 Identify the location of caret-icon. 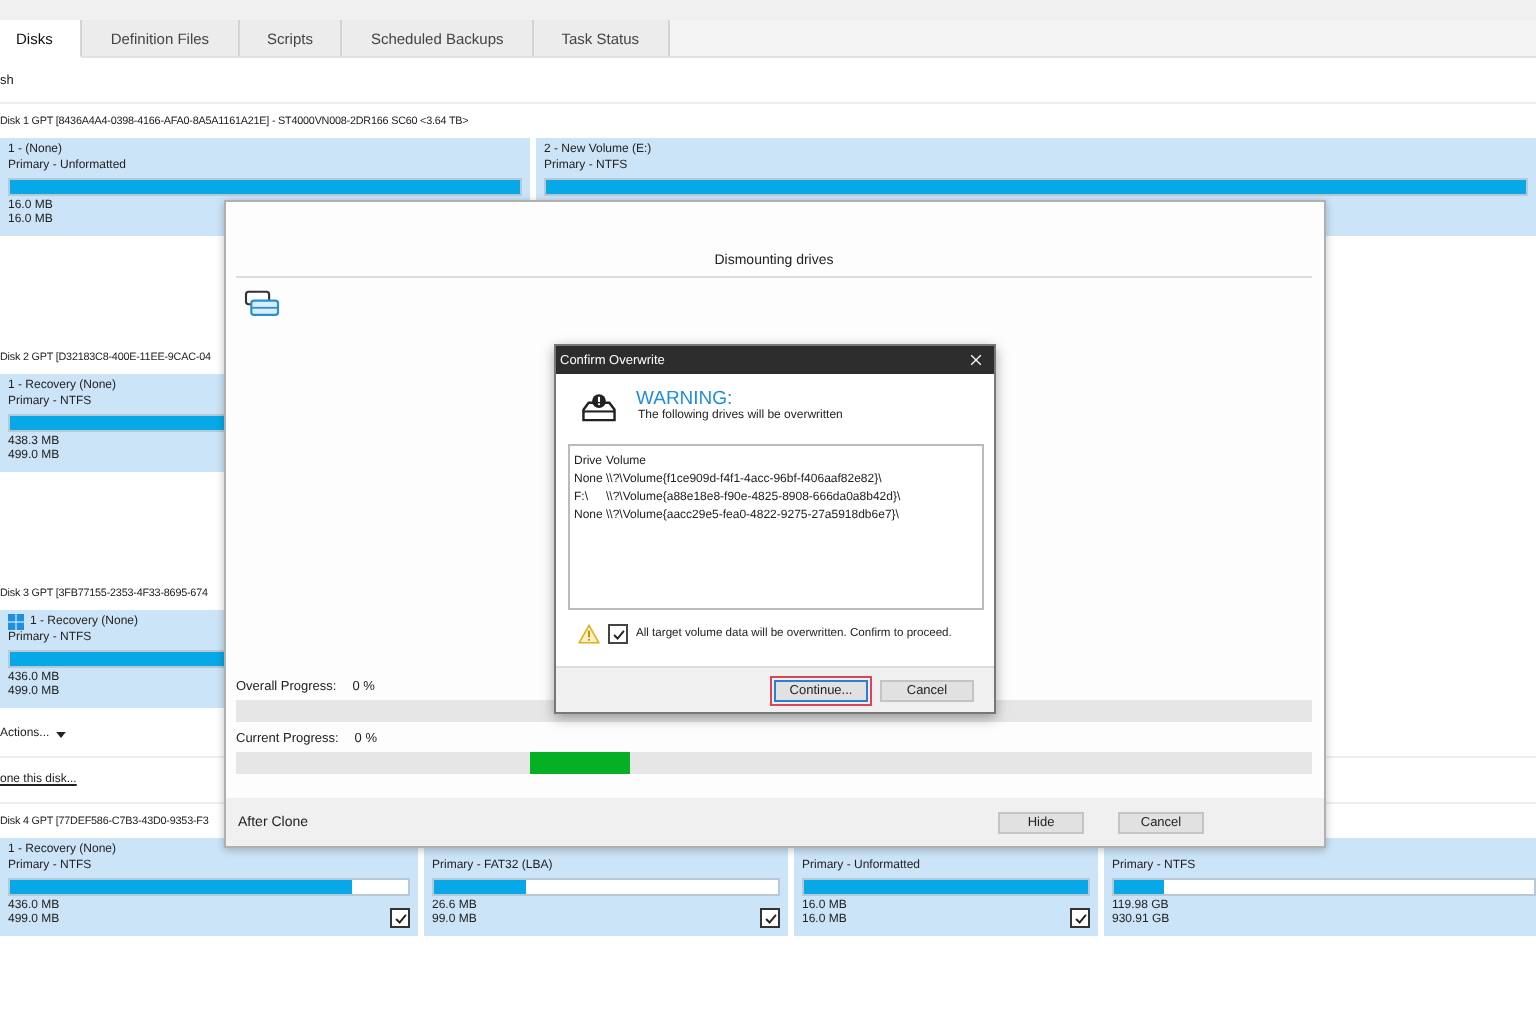
(60, 734).